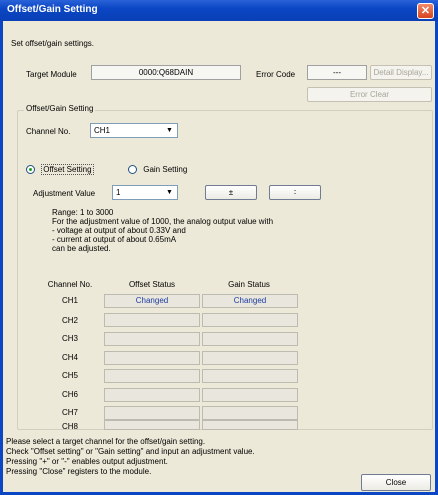  Describe the element at coordinates (69, 426) in the screenshot. I see `table-row-label: CH8` at that location.